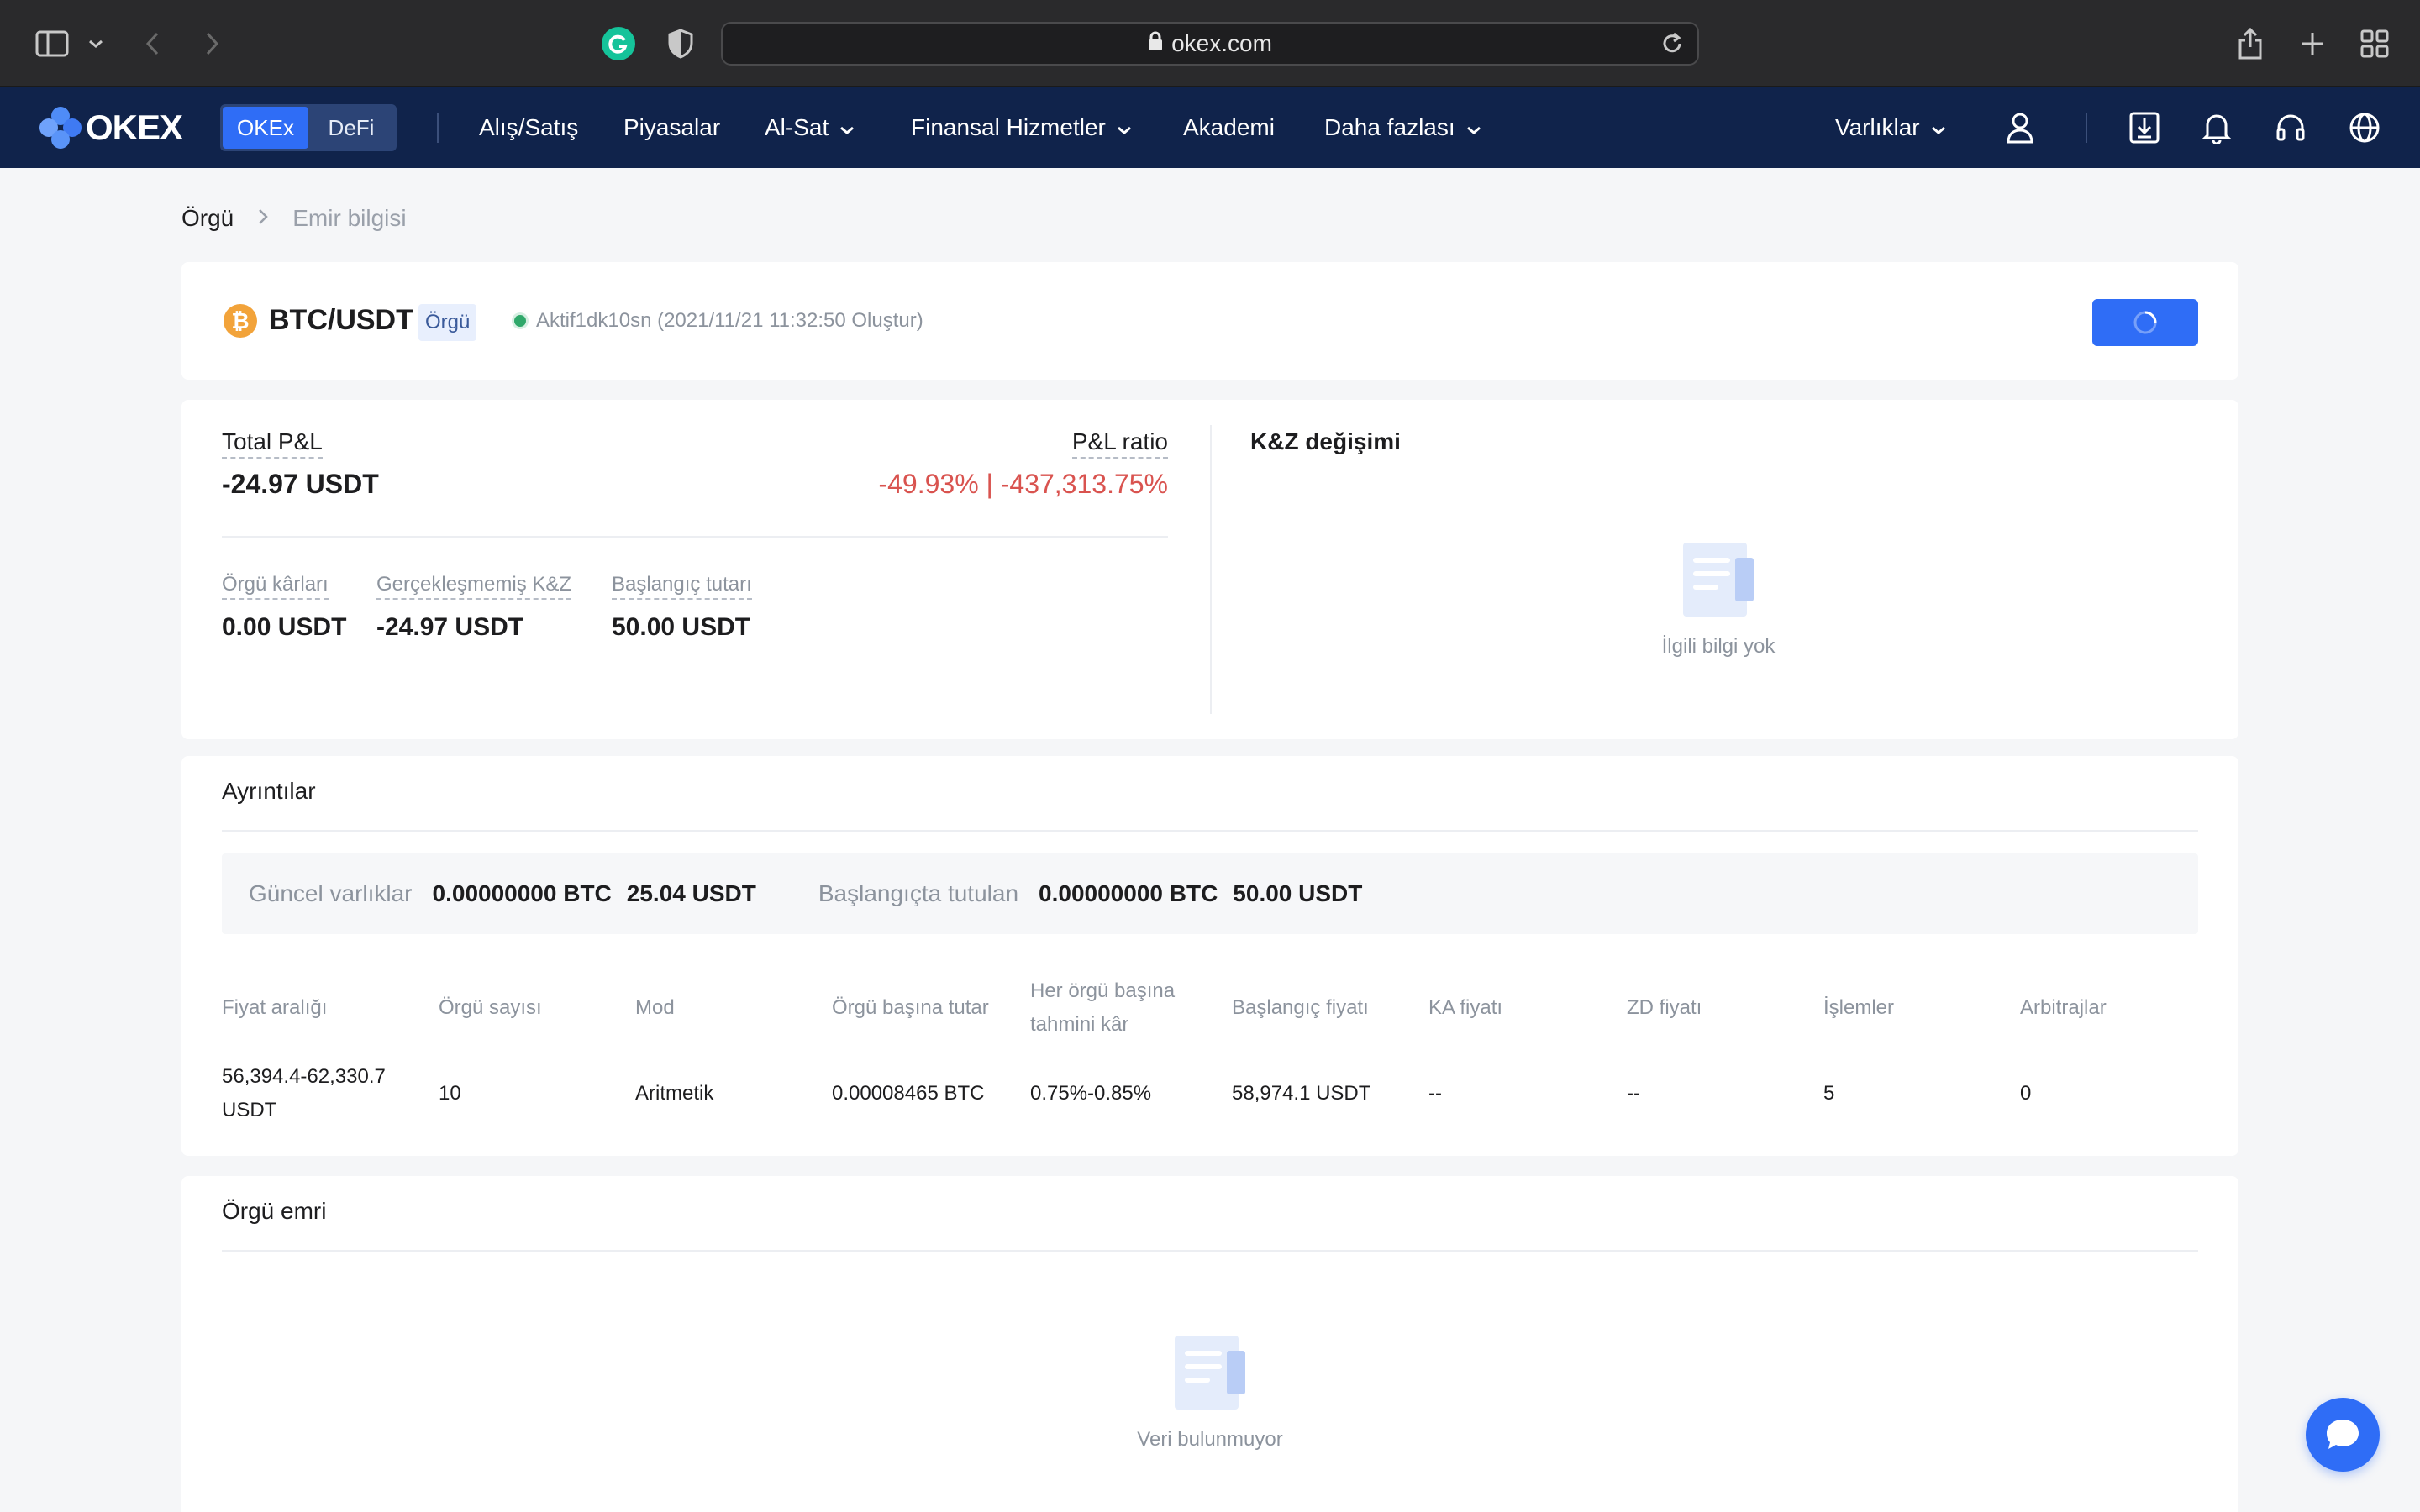 The image size is (2420, 1512). I want to click on headset-icon, so click(2290, 128).